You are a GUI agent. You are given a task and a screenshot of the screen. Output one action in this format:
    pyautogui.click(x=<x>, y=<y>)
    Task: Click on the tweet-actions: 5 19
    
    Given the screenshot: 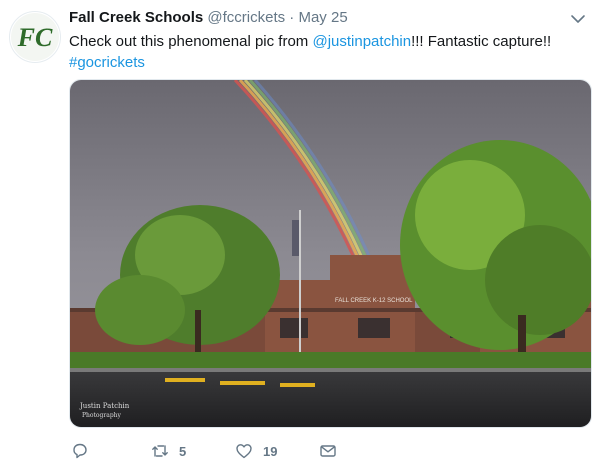 What is the action you would take?
    pyautogui.click(x=219, y=452)
    